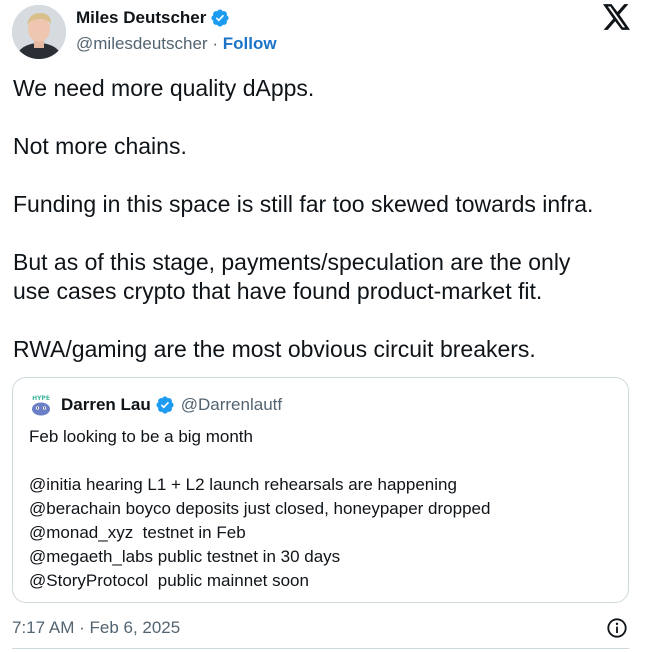 The width and height of the screenshot is (649, 652). What do you see at coordinates (100, 146) in the screenshot?
I see `tweet-paragraph: Not more chains.` at bounding box center [100, 146].